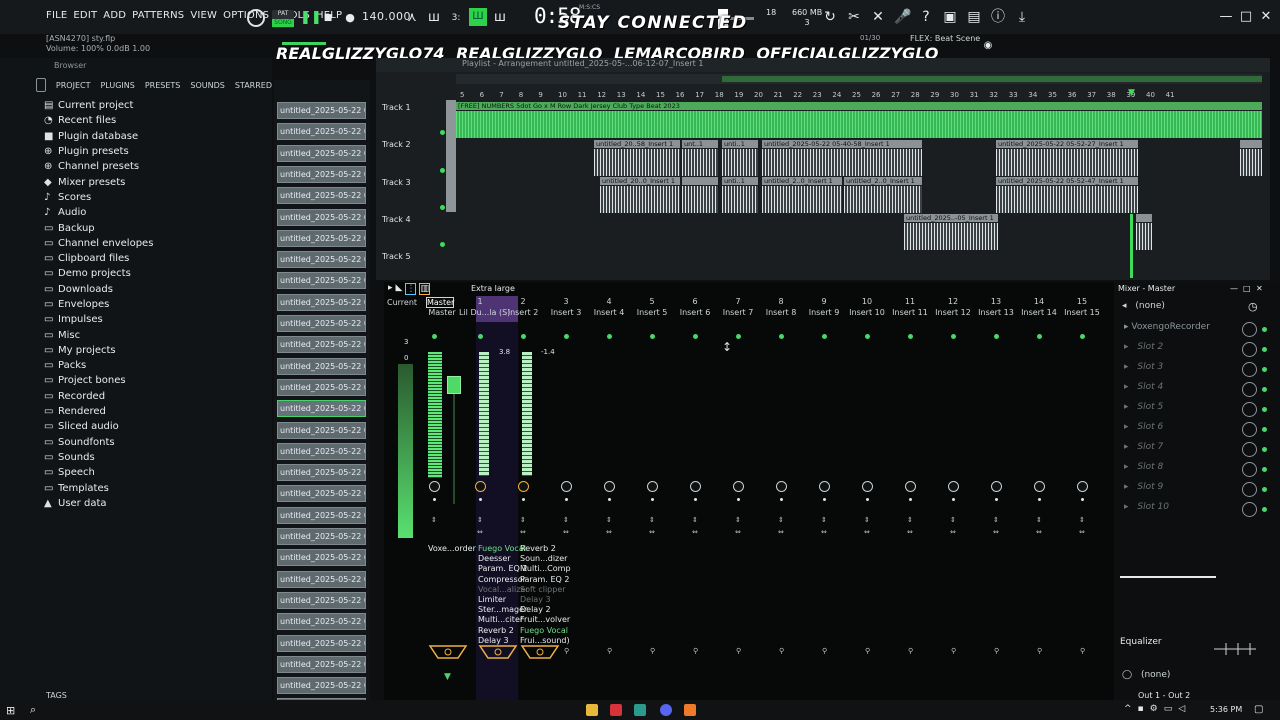 This screenshot has height=720, width=1280. I want to click on browser-folder-item: ▭ Soundfonts, so click(149, 442).